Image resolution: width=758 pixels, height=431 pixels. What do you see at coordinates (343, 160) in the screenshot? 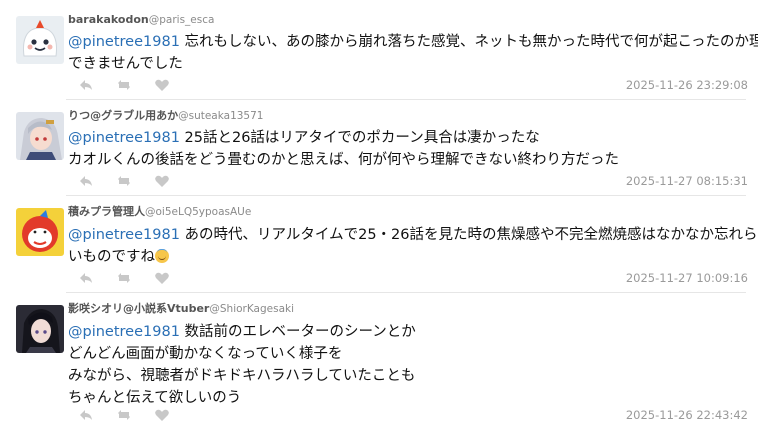
I see `reply-text-line: カオルくんの後話をどう畳むのかと思えば、何が何やら理解できない終わり方だった` at bounding box center [343, 160].